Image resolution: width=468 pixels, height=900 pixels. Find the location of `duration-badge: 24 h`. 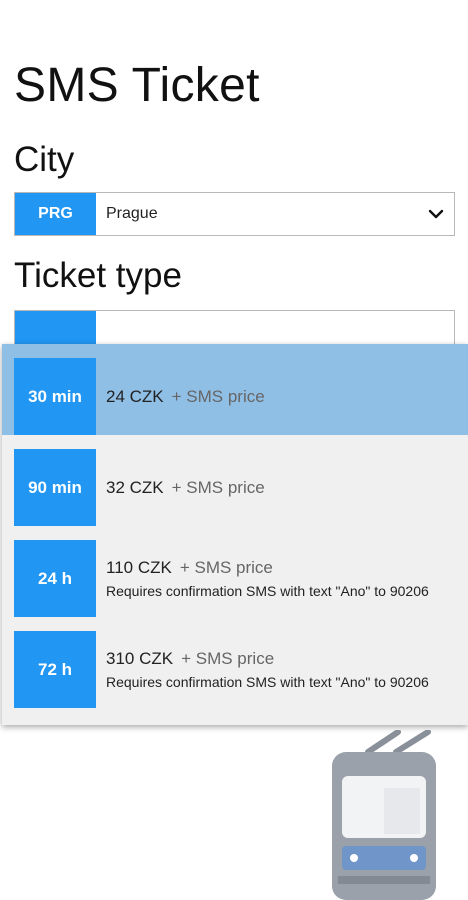

duration-badge: 24 h is located at coordinates (55, 578).